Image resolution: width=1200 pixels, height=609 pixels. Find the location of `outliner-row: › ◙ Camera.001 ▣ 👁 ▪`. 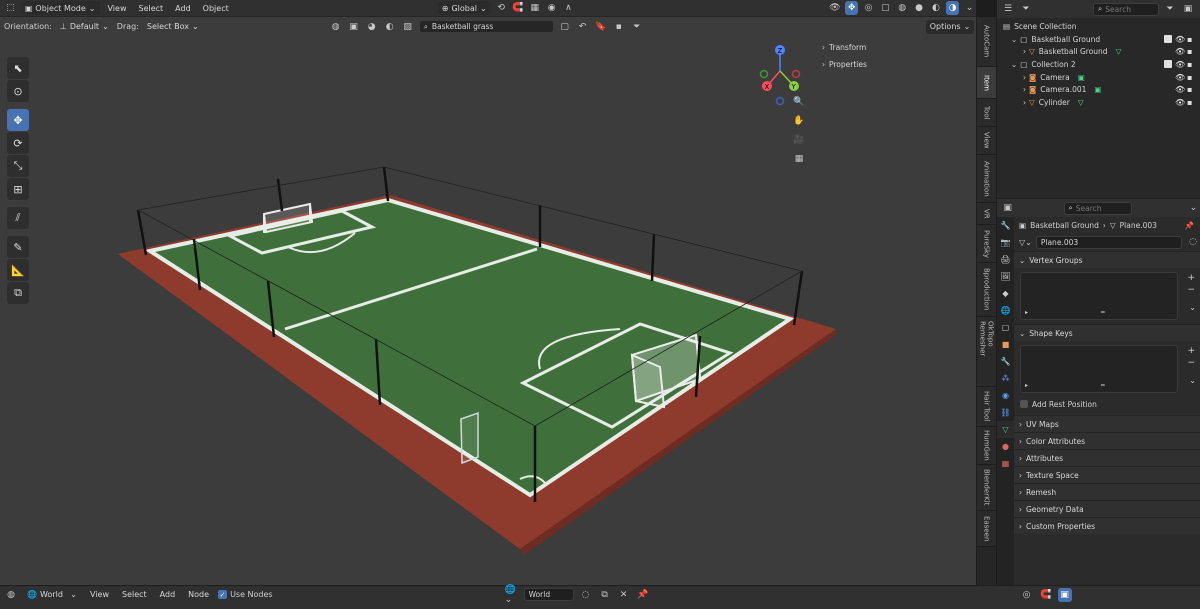

outliner-row: › ◙ Camera.001 ▣ 👁 ▪ is located at coordinates (1101, 89).